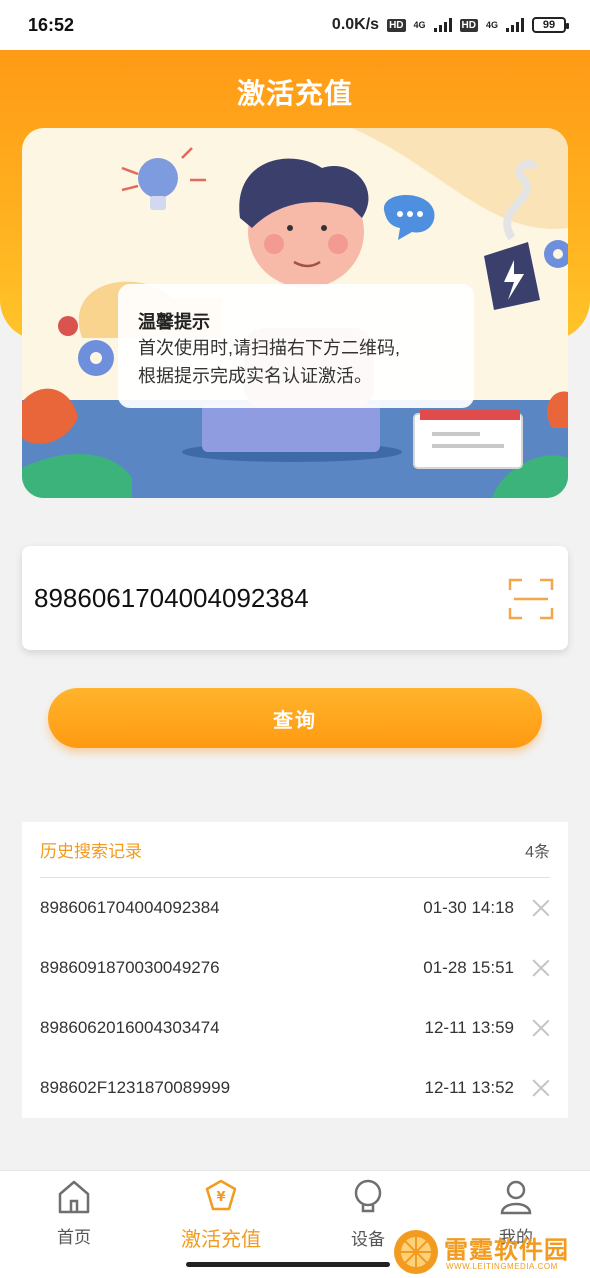 The width and height of the screenshot is (590, 1278). I want to click on nav-item-home: 首页, so click(74, 1219).